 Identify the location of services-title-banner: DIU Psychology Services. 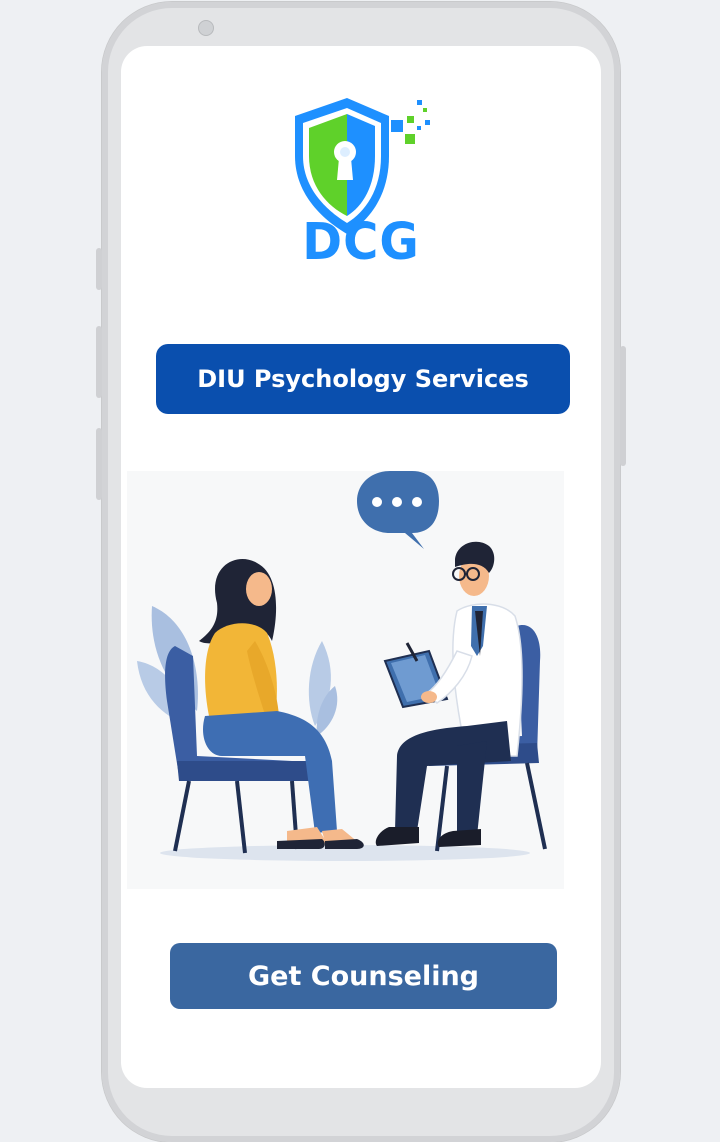
(363, 379).